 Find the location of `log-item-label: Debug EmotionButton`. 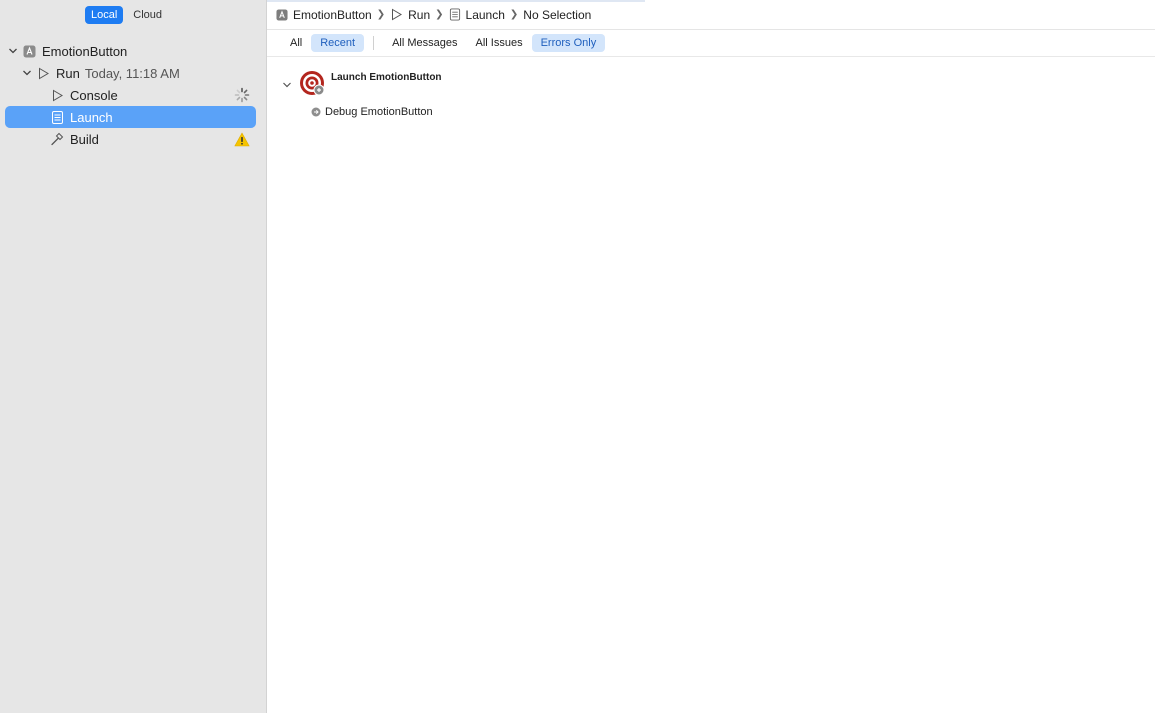

log-item-label: Debug EmotionButton is located at coordinates (379, 112).